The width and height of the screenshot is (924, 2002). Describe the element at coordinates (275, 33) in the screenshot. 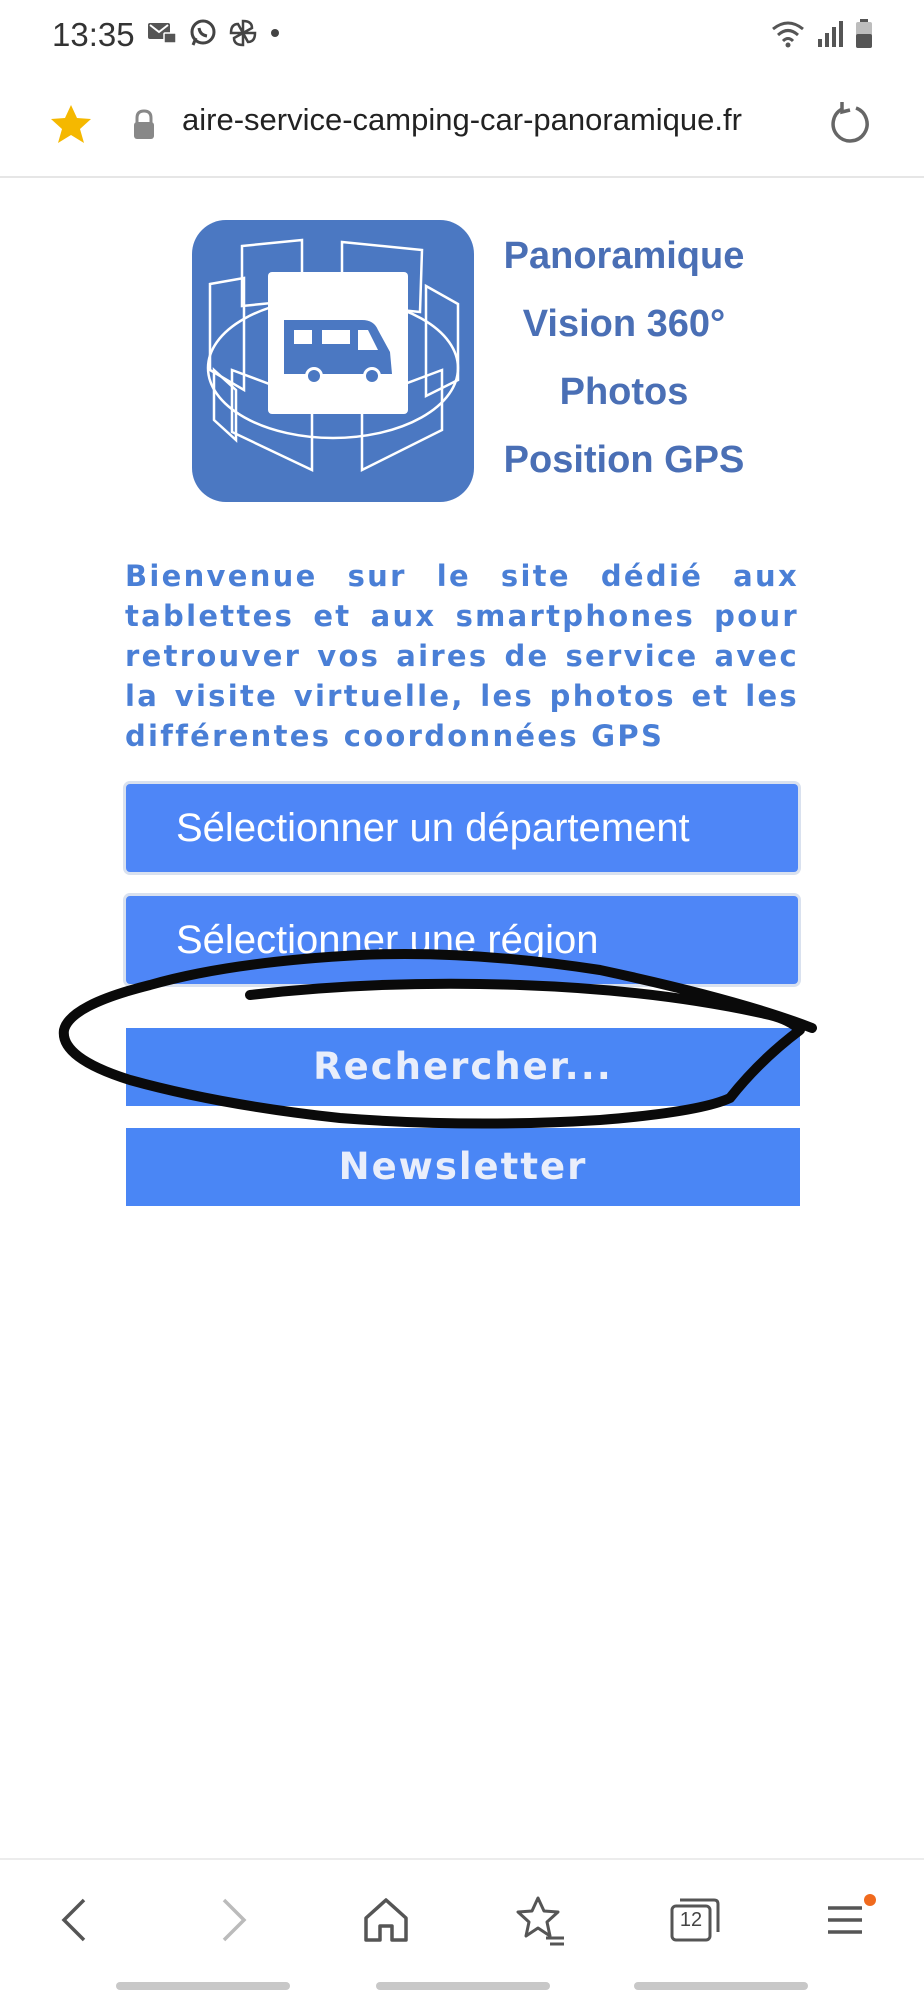

I see `dot-icon` at that location.